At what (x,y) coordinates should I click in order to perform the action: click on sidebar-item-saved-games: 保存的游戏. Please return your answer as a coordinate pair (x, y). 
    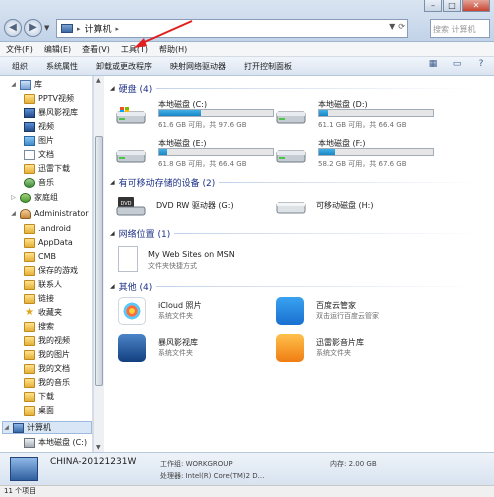
    Looking at the image, I should click on (51, 270).